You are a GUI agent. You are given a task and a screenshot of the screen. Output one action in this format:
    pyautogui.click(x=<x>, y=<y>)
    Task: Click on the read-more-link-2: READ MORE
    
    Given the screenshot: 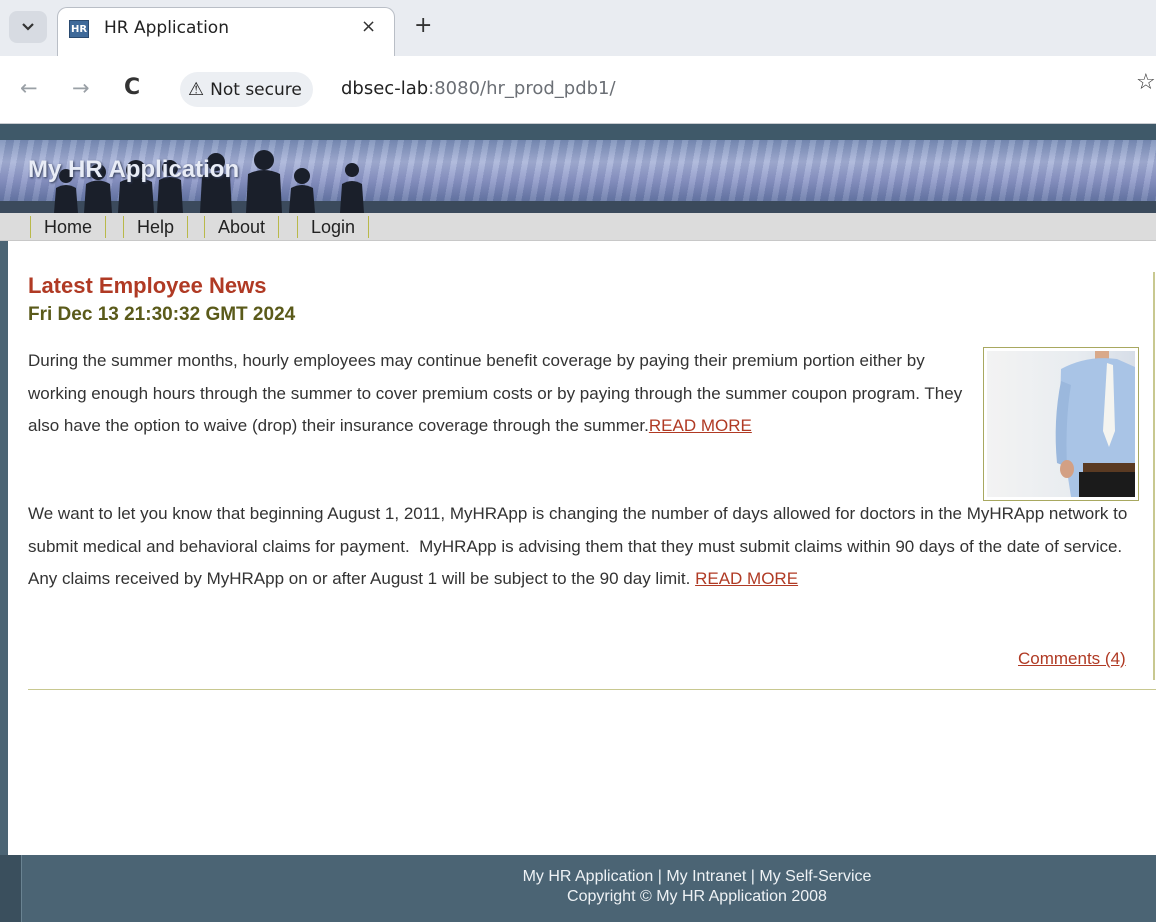 What is the action you would take?
    pyautogui.click(x=746, y=578)
    